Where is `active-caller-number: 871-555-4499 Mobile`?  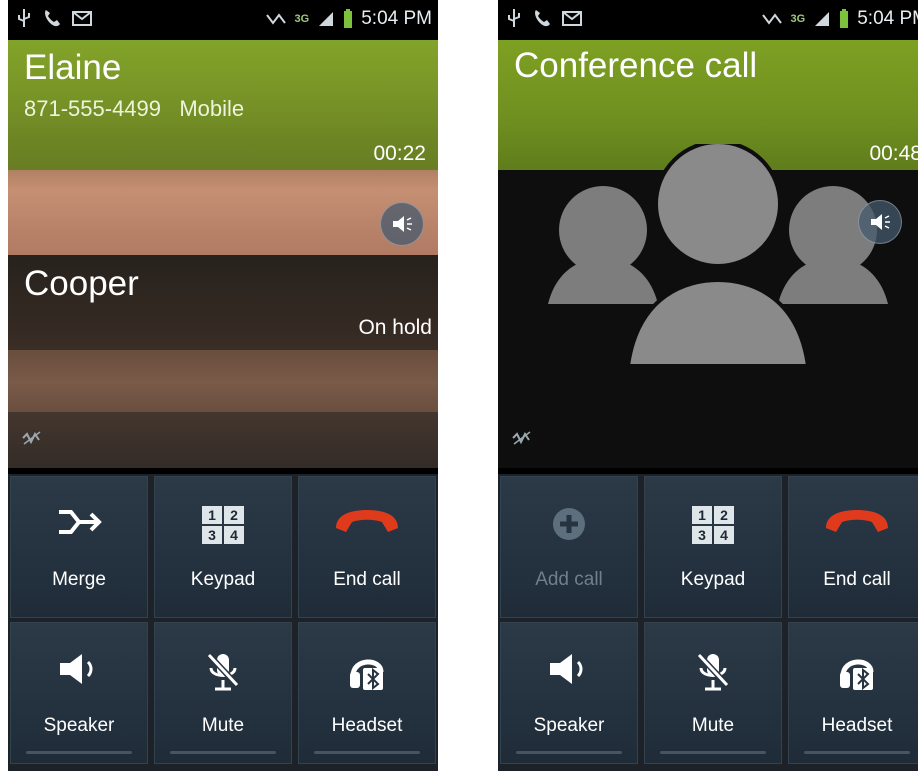
active-caller-number: 871-555-4499 Mobile is located at coordinates (134, 109).